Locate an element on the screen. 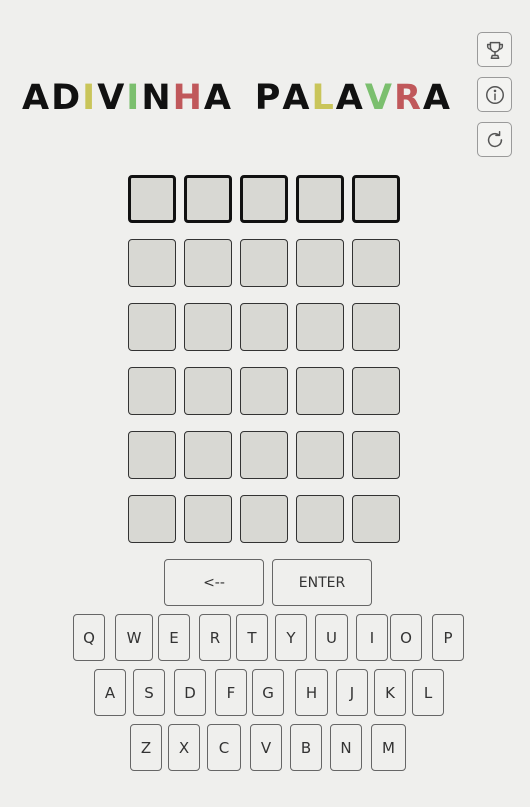  title-letter: R is located at coordinates (408, 98).